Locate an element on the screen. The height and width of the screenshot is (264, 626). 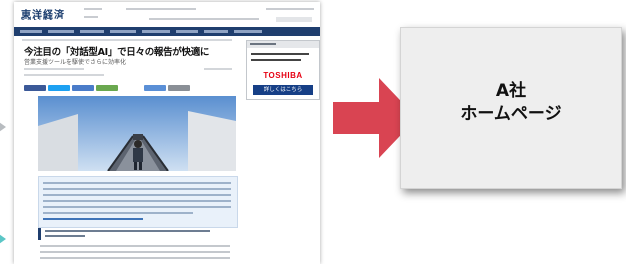
site-logo-sub: ONLINE is located at coordinates (38, 19).